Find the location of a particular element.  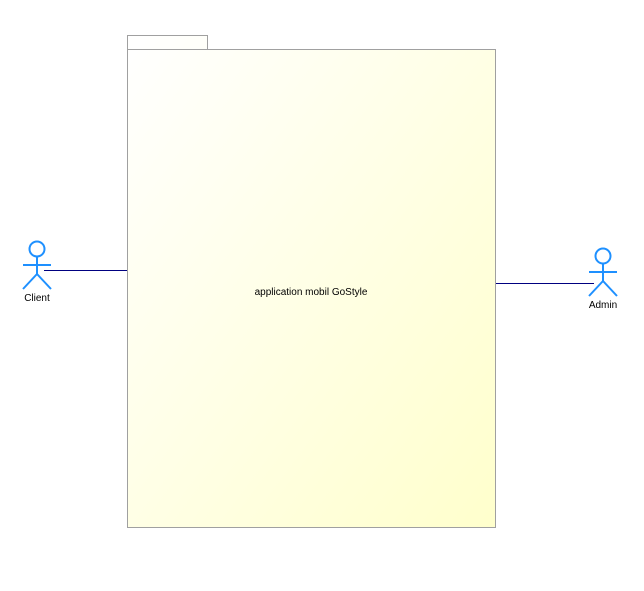

actor-client-icon is located at coordinates (37, 265).